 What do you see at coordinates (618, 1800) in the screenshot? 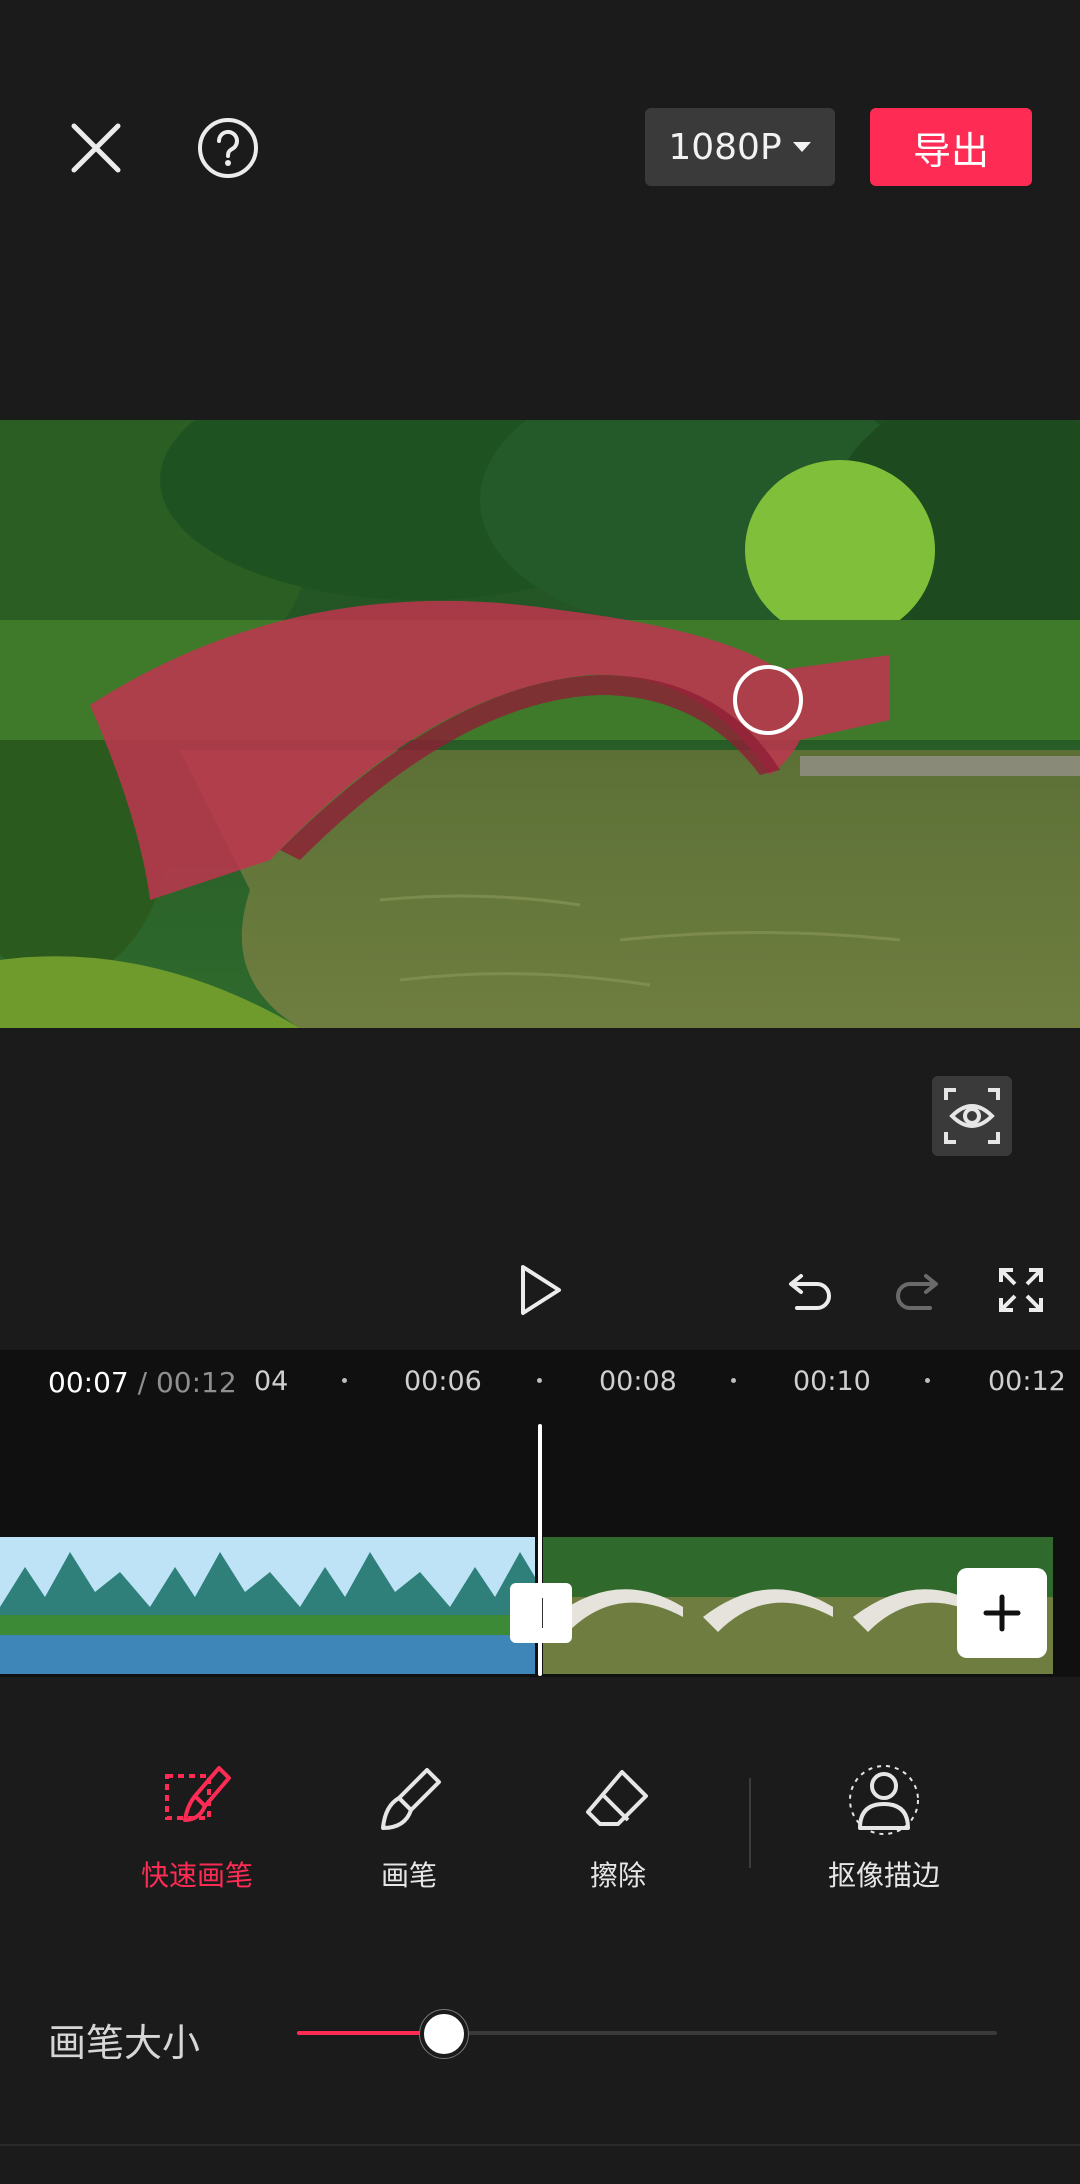
I see `eraser-icon` at bounding box center [618, 1800].